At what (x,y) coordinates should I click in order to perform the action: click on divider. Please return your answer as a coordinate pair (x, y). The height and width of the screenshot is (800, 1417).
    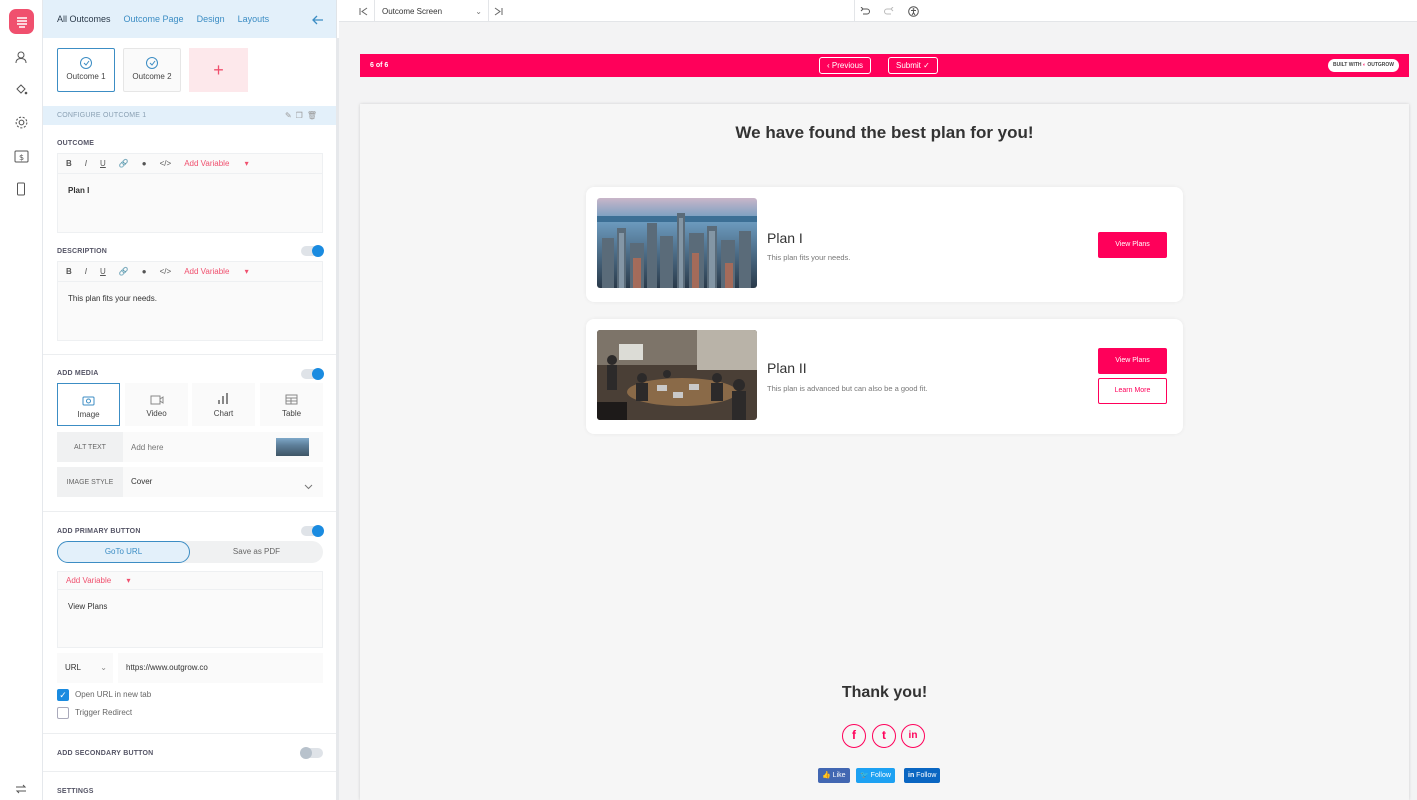
    Looking at the image, I should click on (189, 511).